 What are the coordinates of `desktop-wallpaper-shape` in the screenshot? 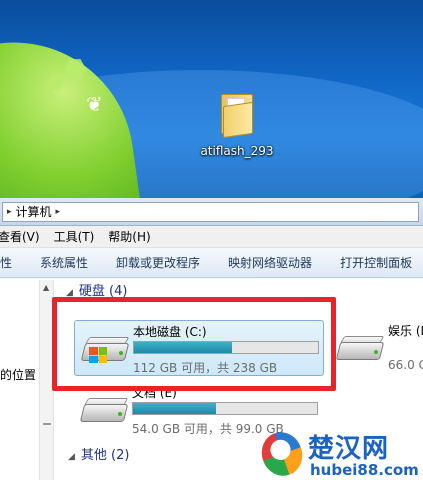 It's located at (71, 112).